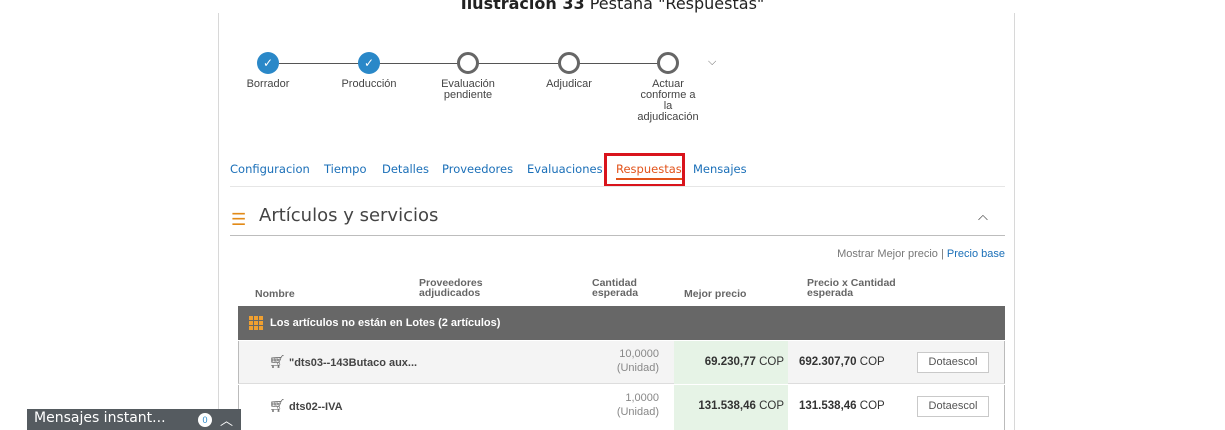 Image resolution: width=1225 pixels, height=430 pixels. I want to click on column-header-quantity: Cantidad esperada, so click(615, 288).